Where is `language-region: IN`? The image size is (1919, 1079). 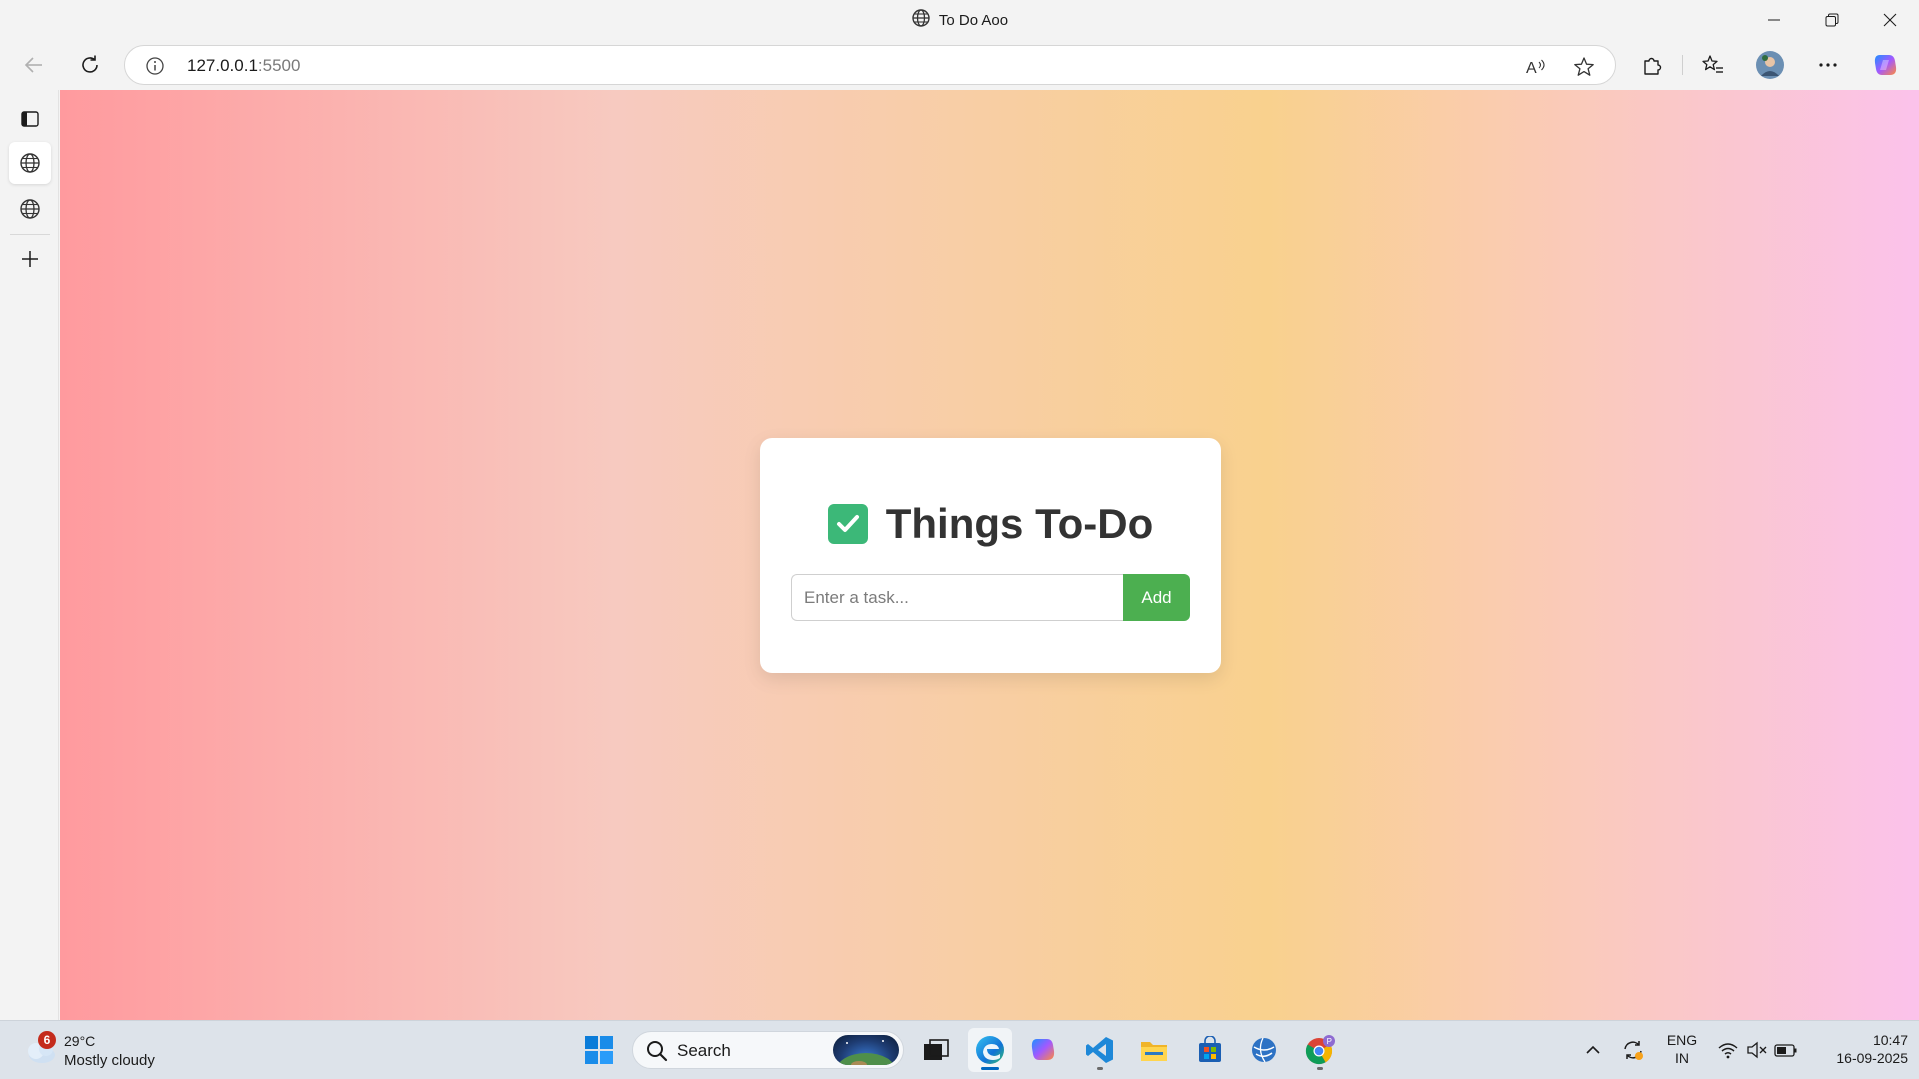
language-region: IN is located at coordinates (1682, 1058).